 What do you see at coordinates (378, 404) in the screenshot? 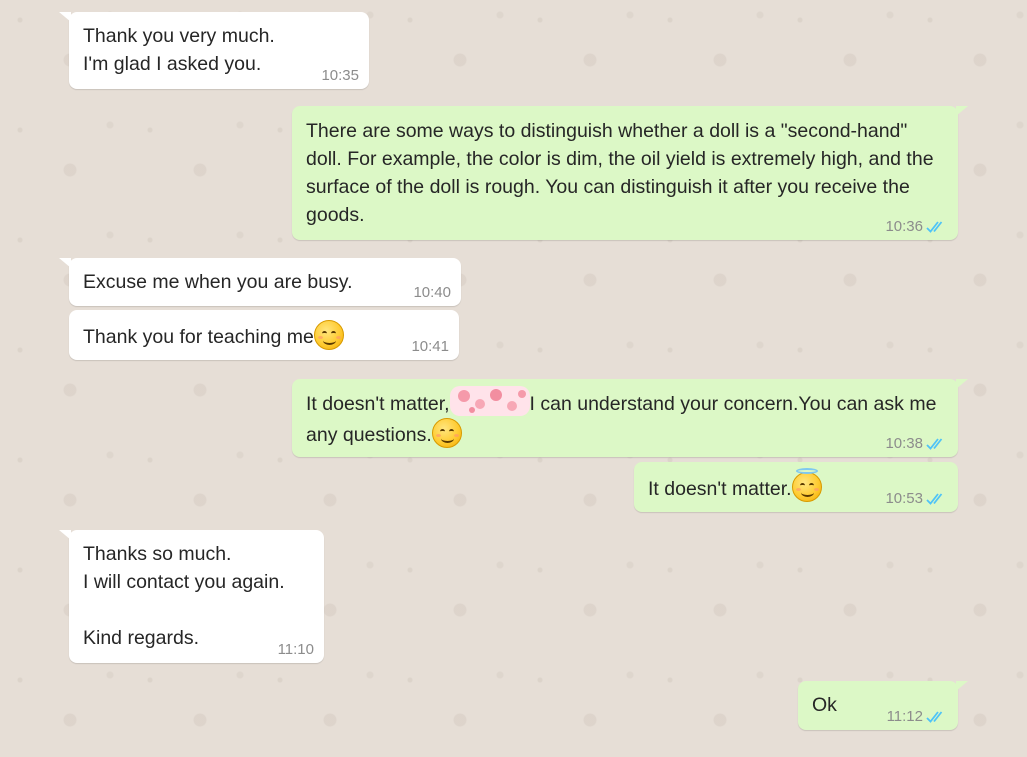
I see `message-text: It doesn't matter,` at bounding box center [378, 404].